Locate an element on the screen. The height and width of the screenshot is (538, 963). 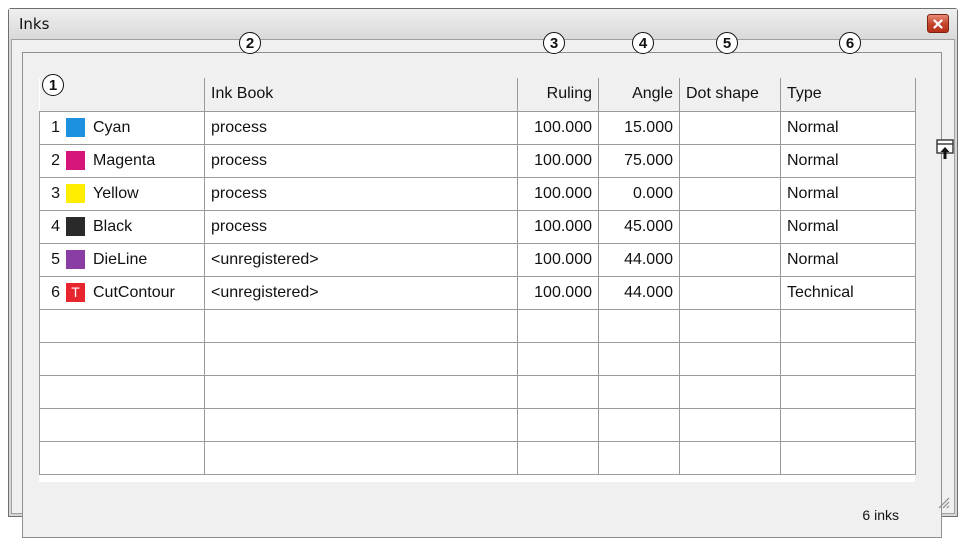
ink-cell: 2 Magenta is located at coordinates (122, 160).